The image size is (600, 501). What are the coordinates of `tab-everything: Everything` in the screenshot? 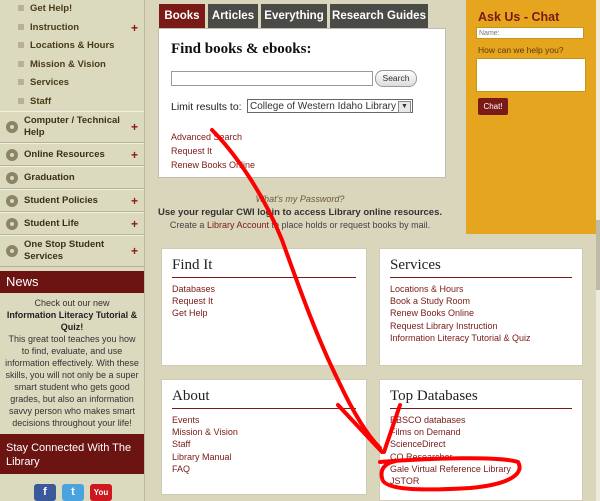 It's located at (294, 16).